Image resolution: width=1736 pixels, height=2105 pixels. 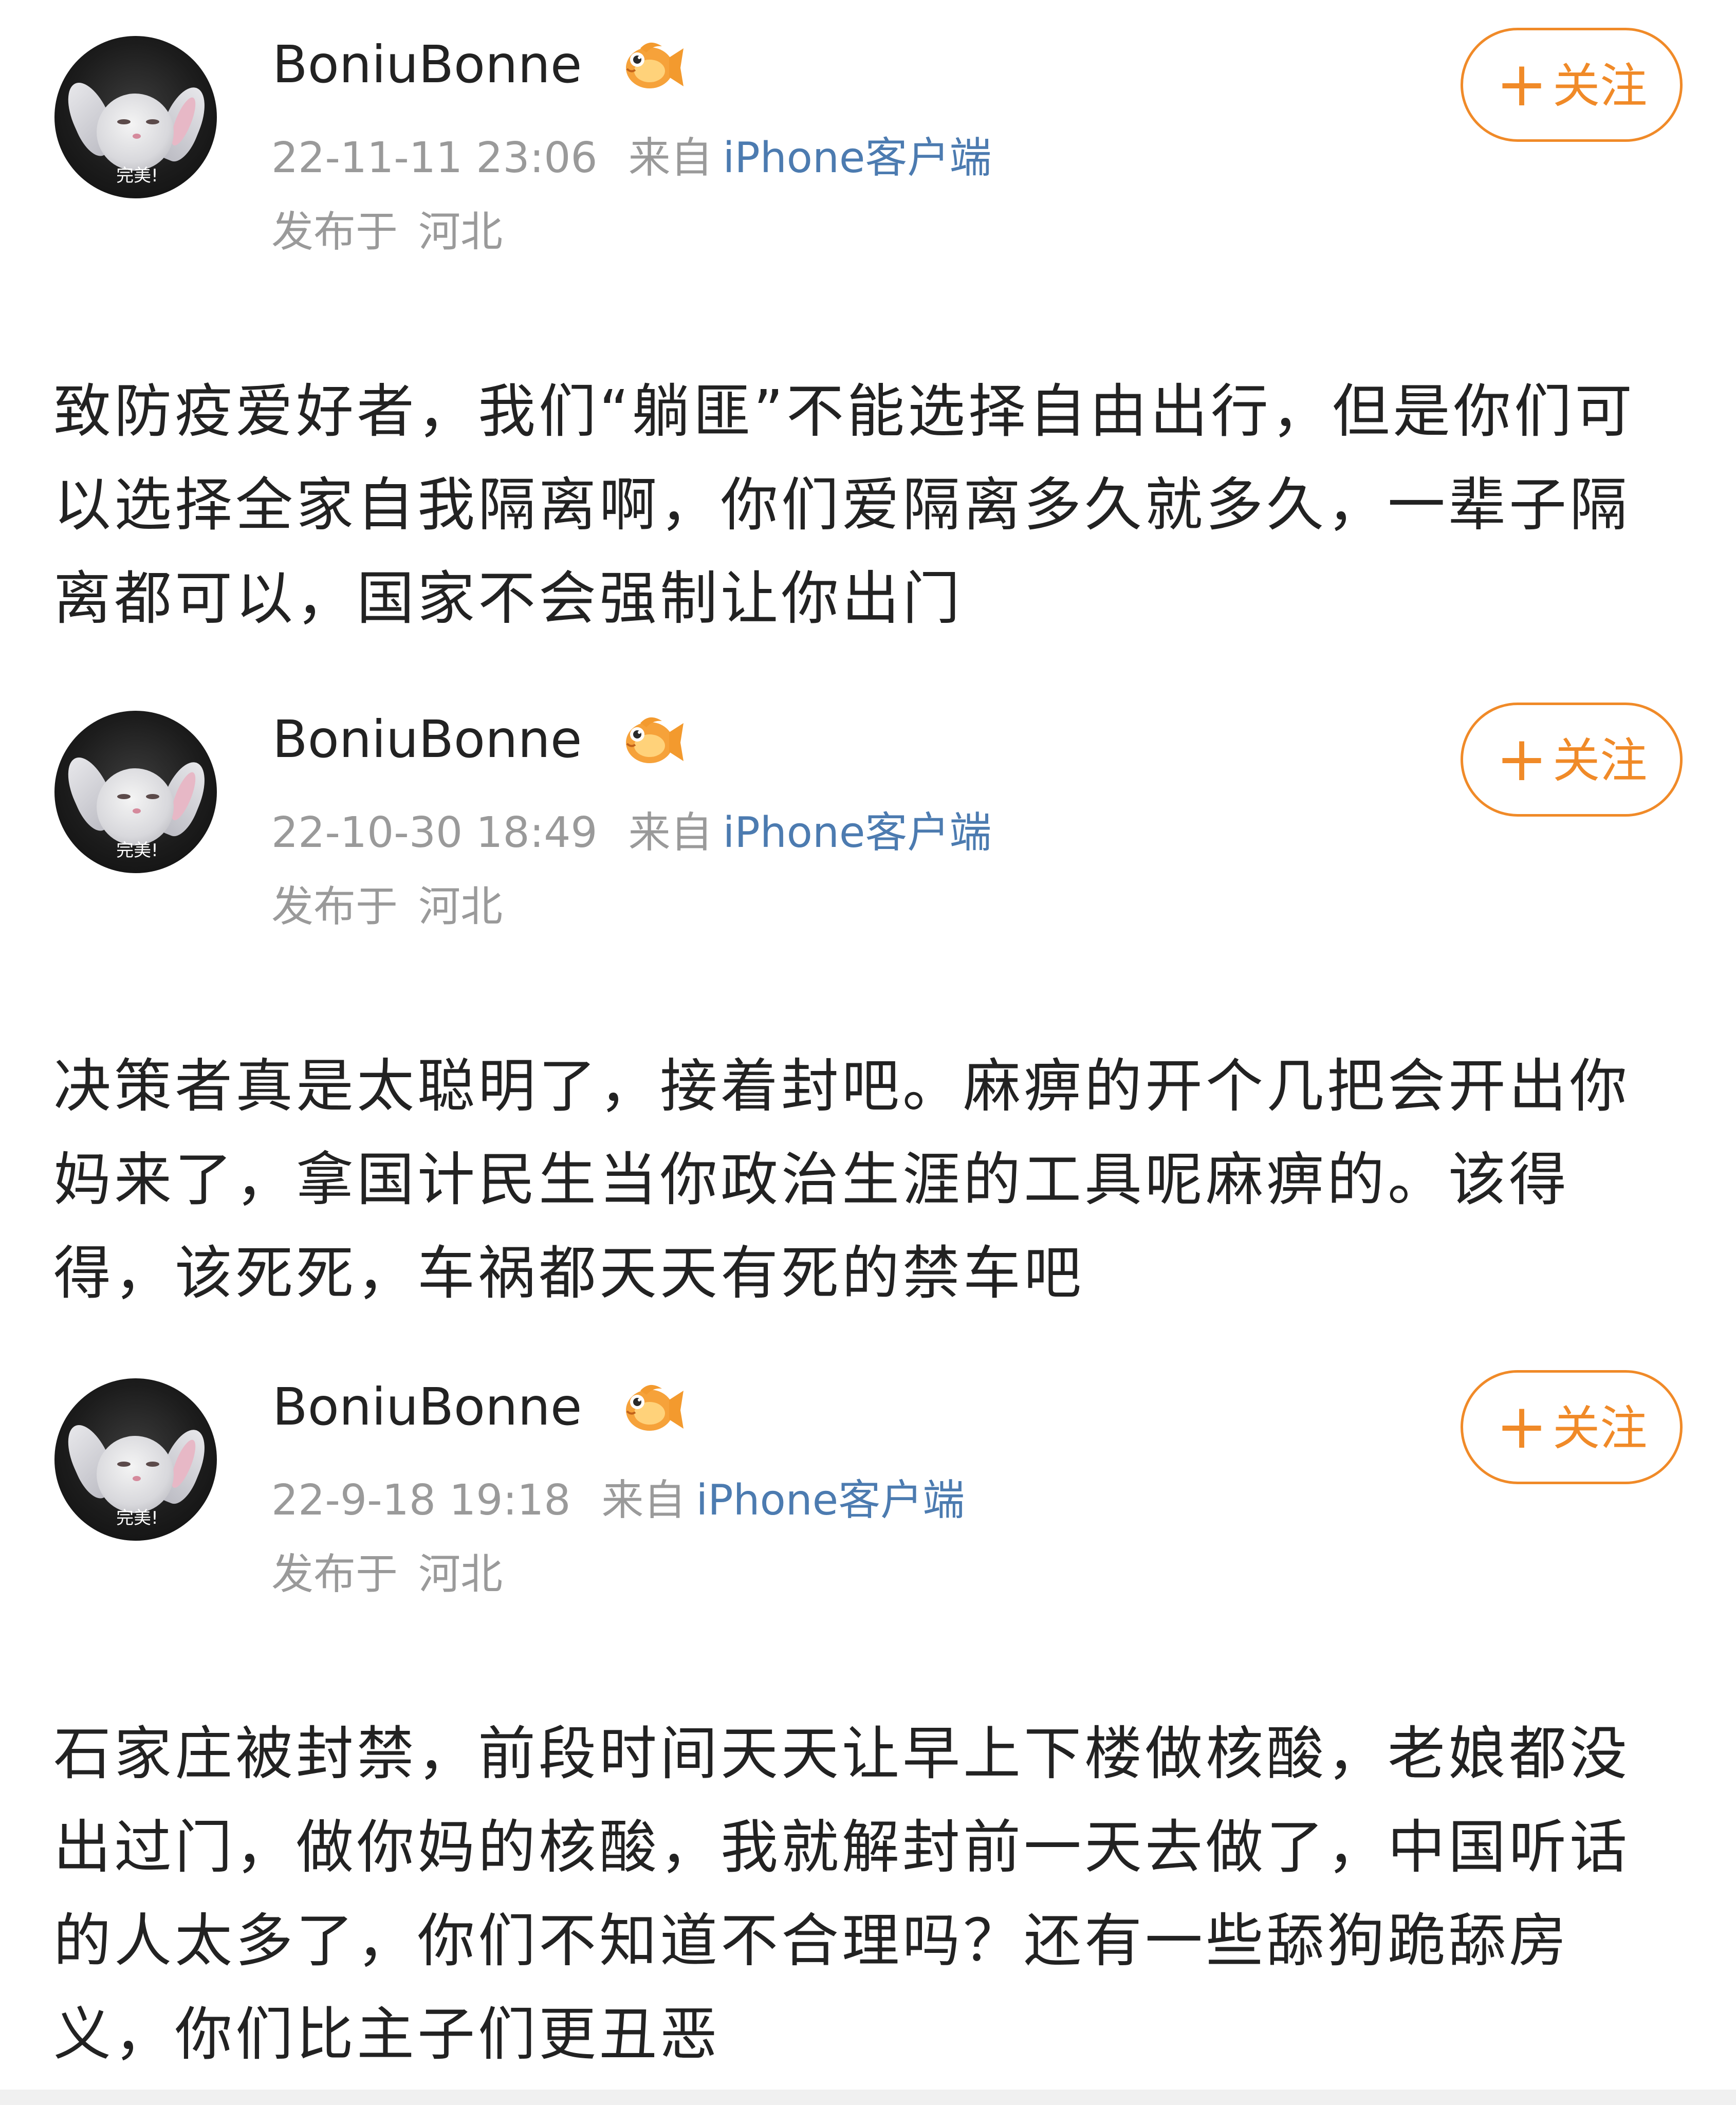 I want to click on post-meta: 22-9-18 19:18 来自 iPhone客户端, so click(x=618, y=1500).